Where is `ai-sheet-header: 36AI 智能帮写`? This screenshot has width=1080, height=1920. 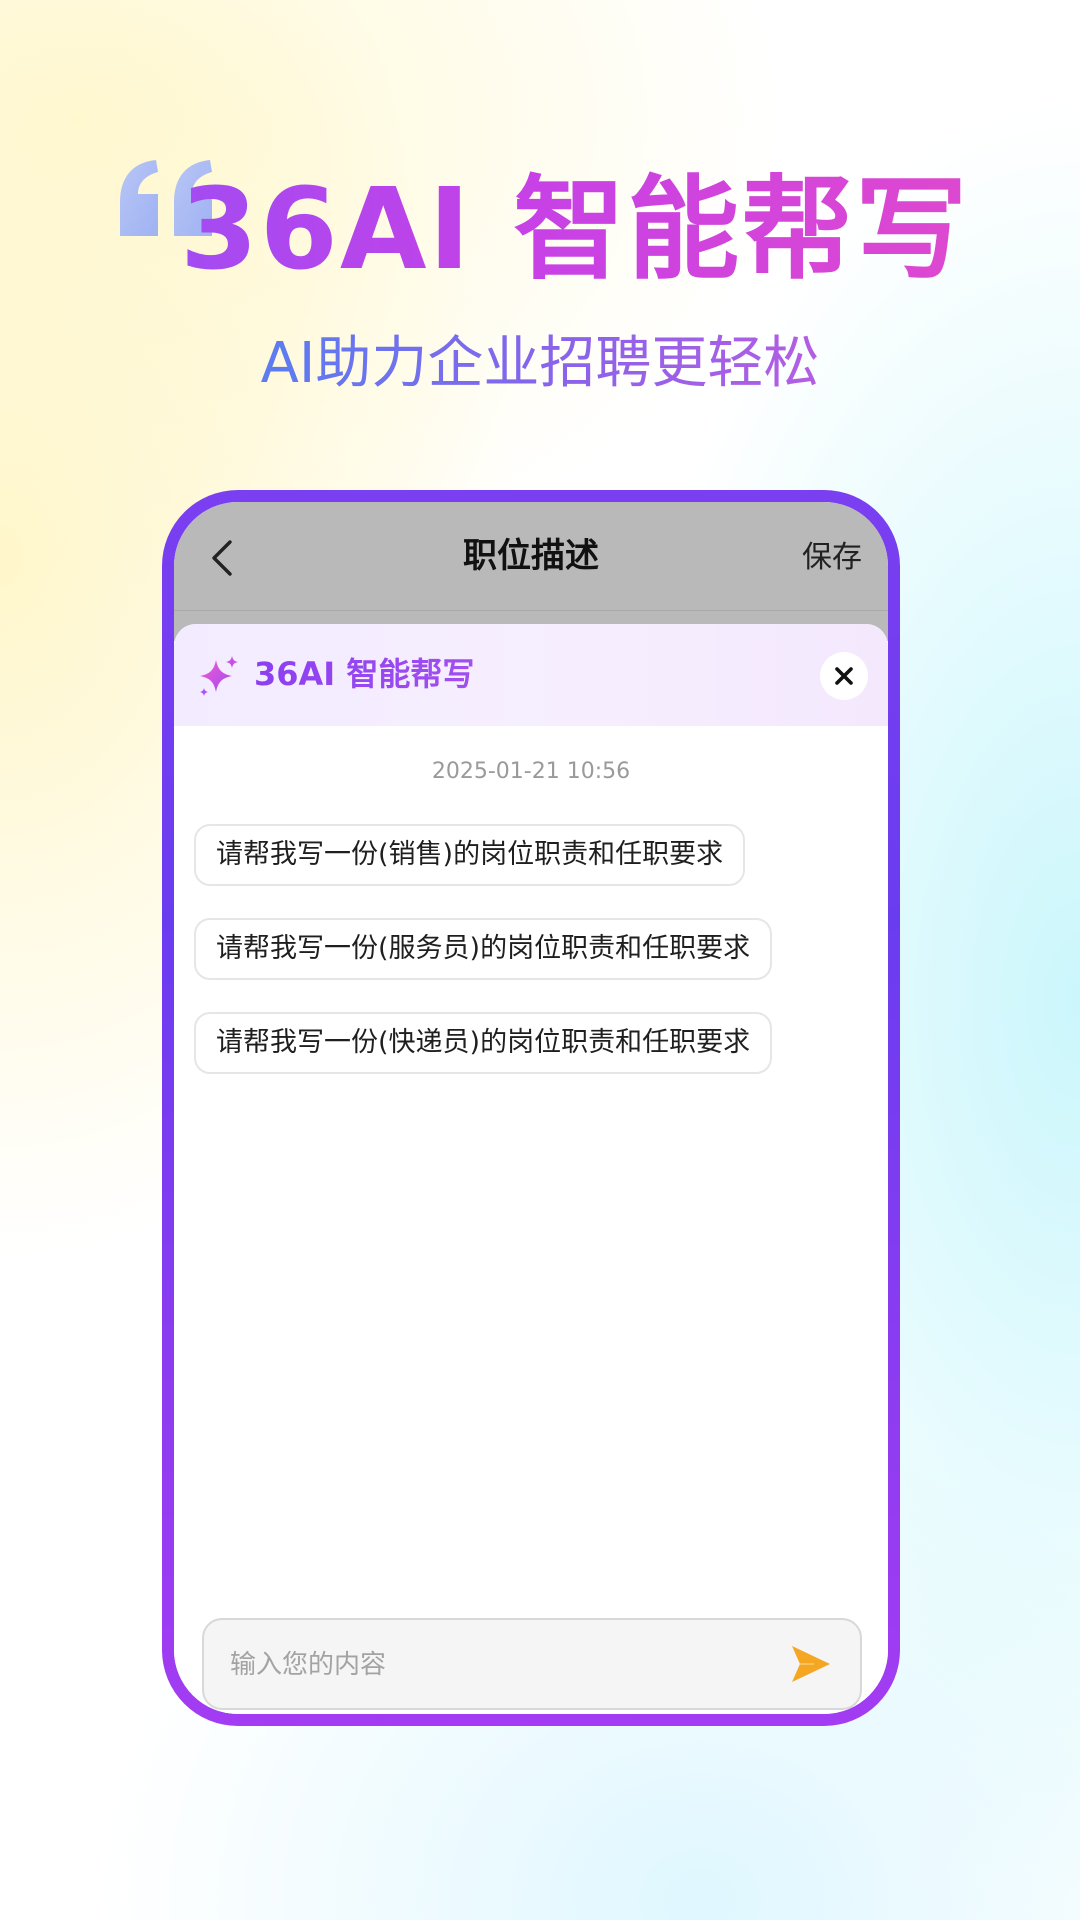 ai-sheet-header: 36AI 智能帮写 is located at coordinates (531, 675).